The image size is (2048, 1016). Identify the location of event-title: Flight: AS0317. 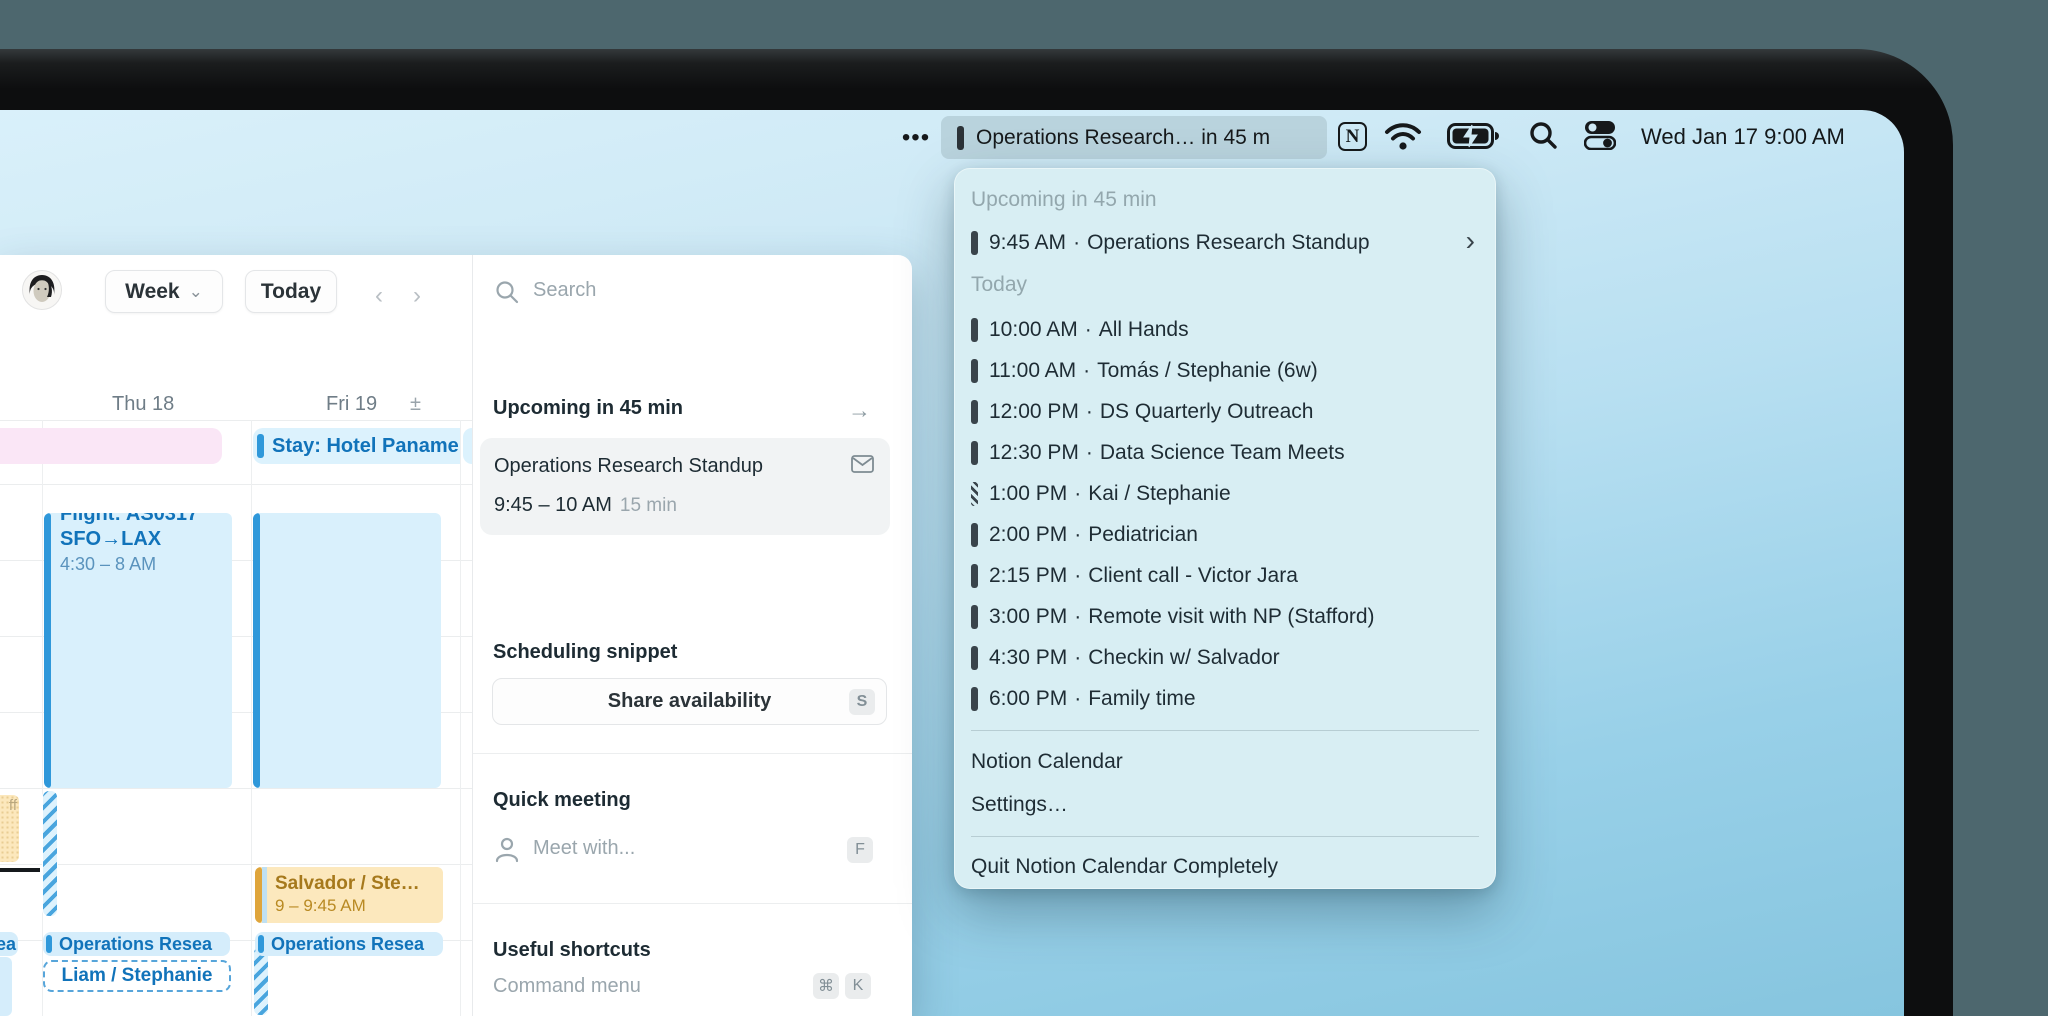
(129, 519).